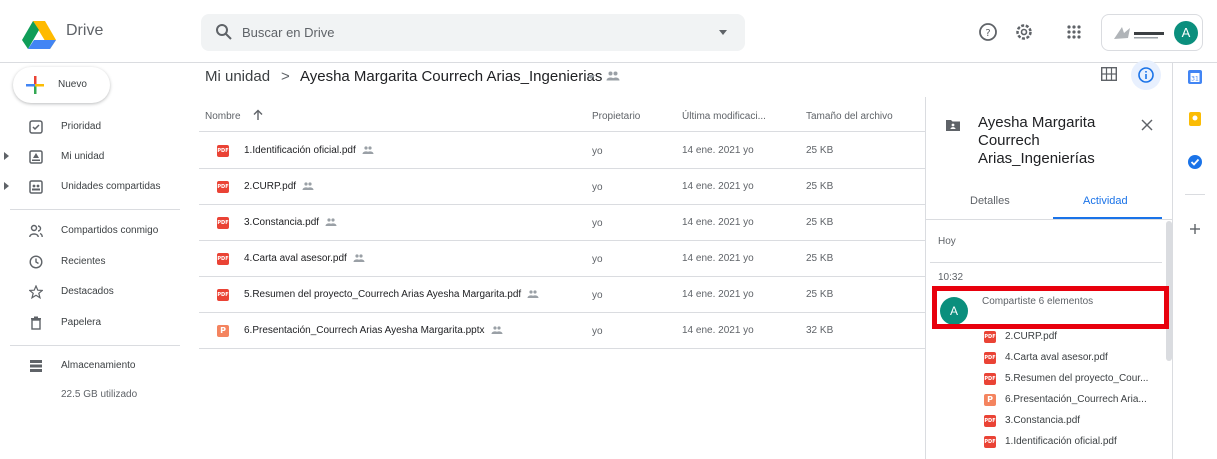 The width and height of the screenshot is (1217, 459). Describe the element at coordinates (951, 277) in the screenshot. I see `activity-time-label: 10:32` at that location.